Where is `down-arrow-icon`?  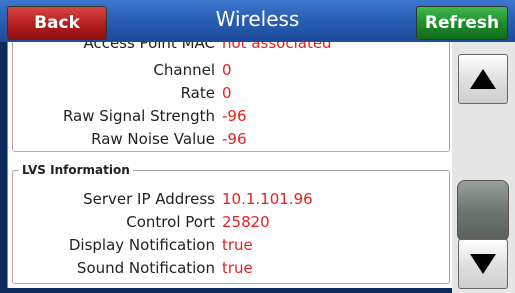
down-arrow-icon is located at coordinates (483, 264).